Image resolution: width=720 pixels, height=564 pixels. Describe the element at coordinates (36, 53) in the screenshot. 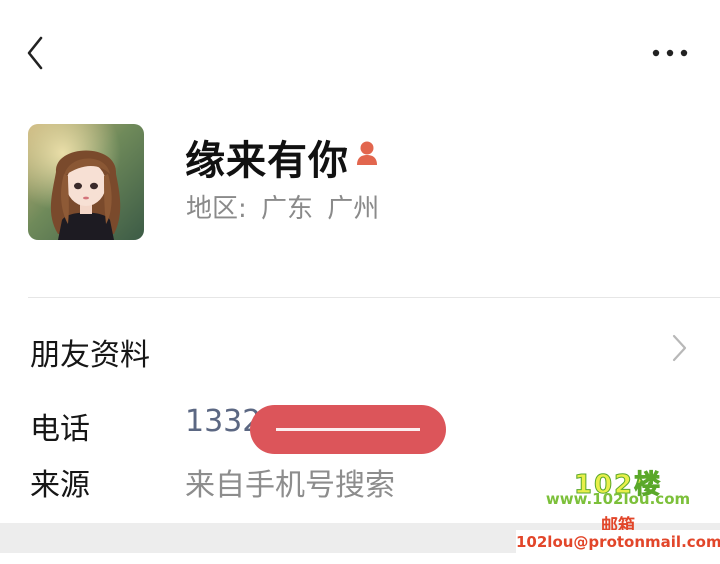

I see `back-chevron-left-icon` at that location.